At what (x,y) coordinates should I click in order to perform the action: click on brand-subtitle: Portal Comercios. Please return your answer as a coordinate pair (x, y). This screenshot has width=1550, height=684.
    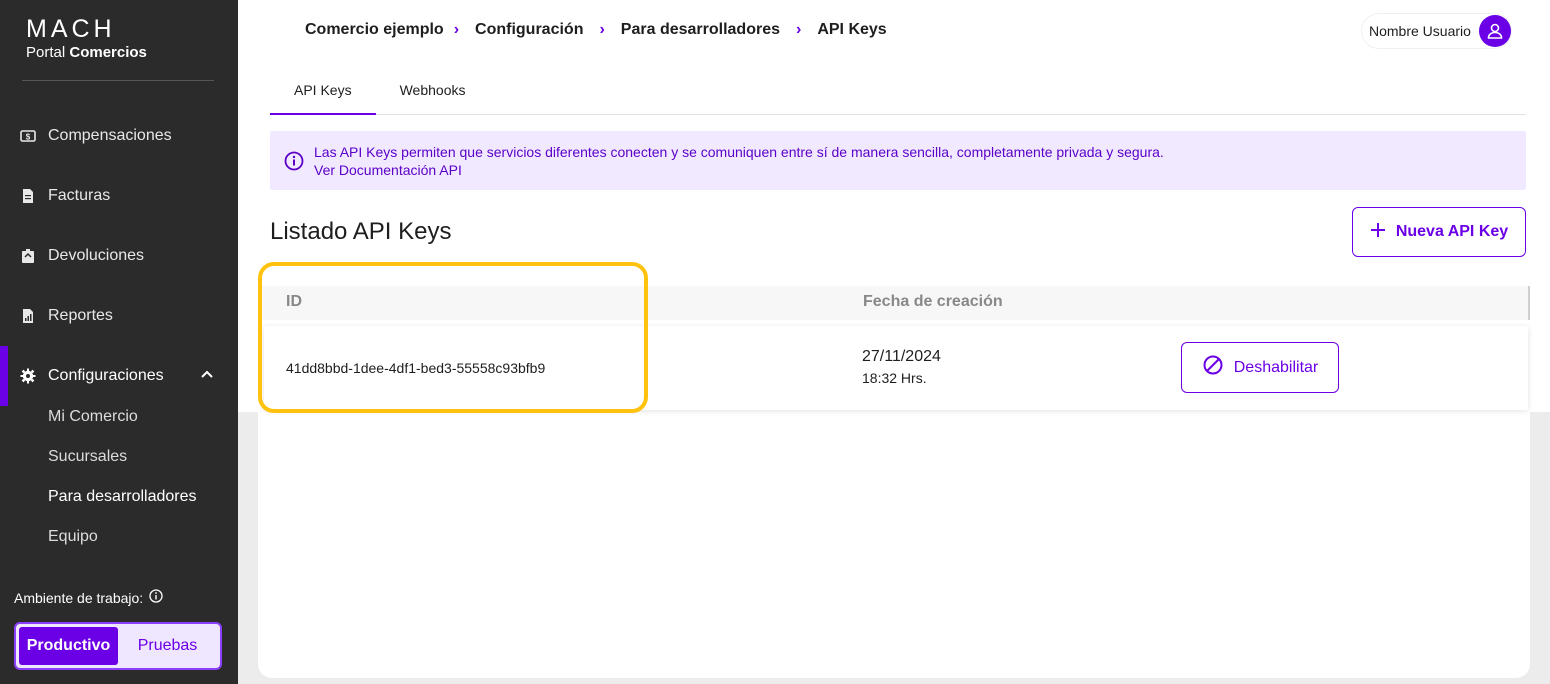
    Looking at the image, I should click on (86, 52).